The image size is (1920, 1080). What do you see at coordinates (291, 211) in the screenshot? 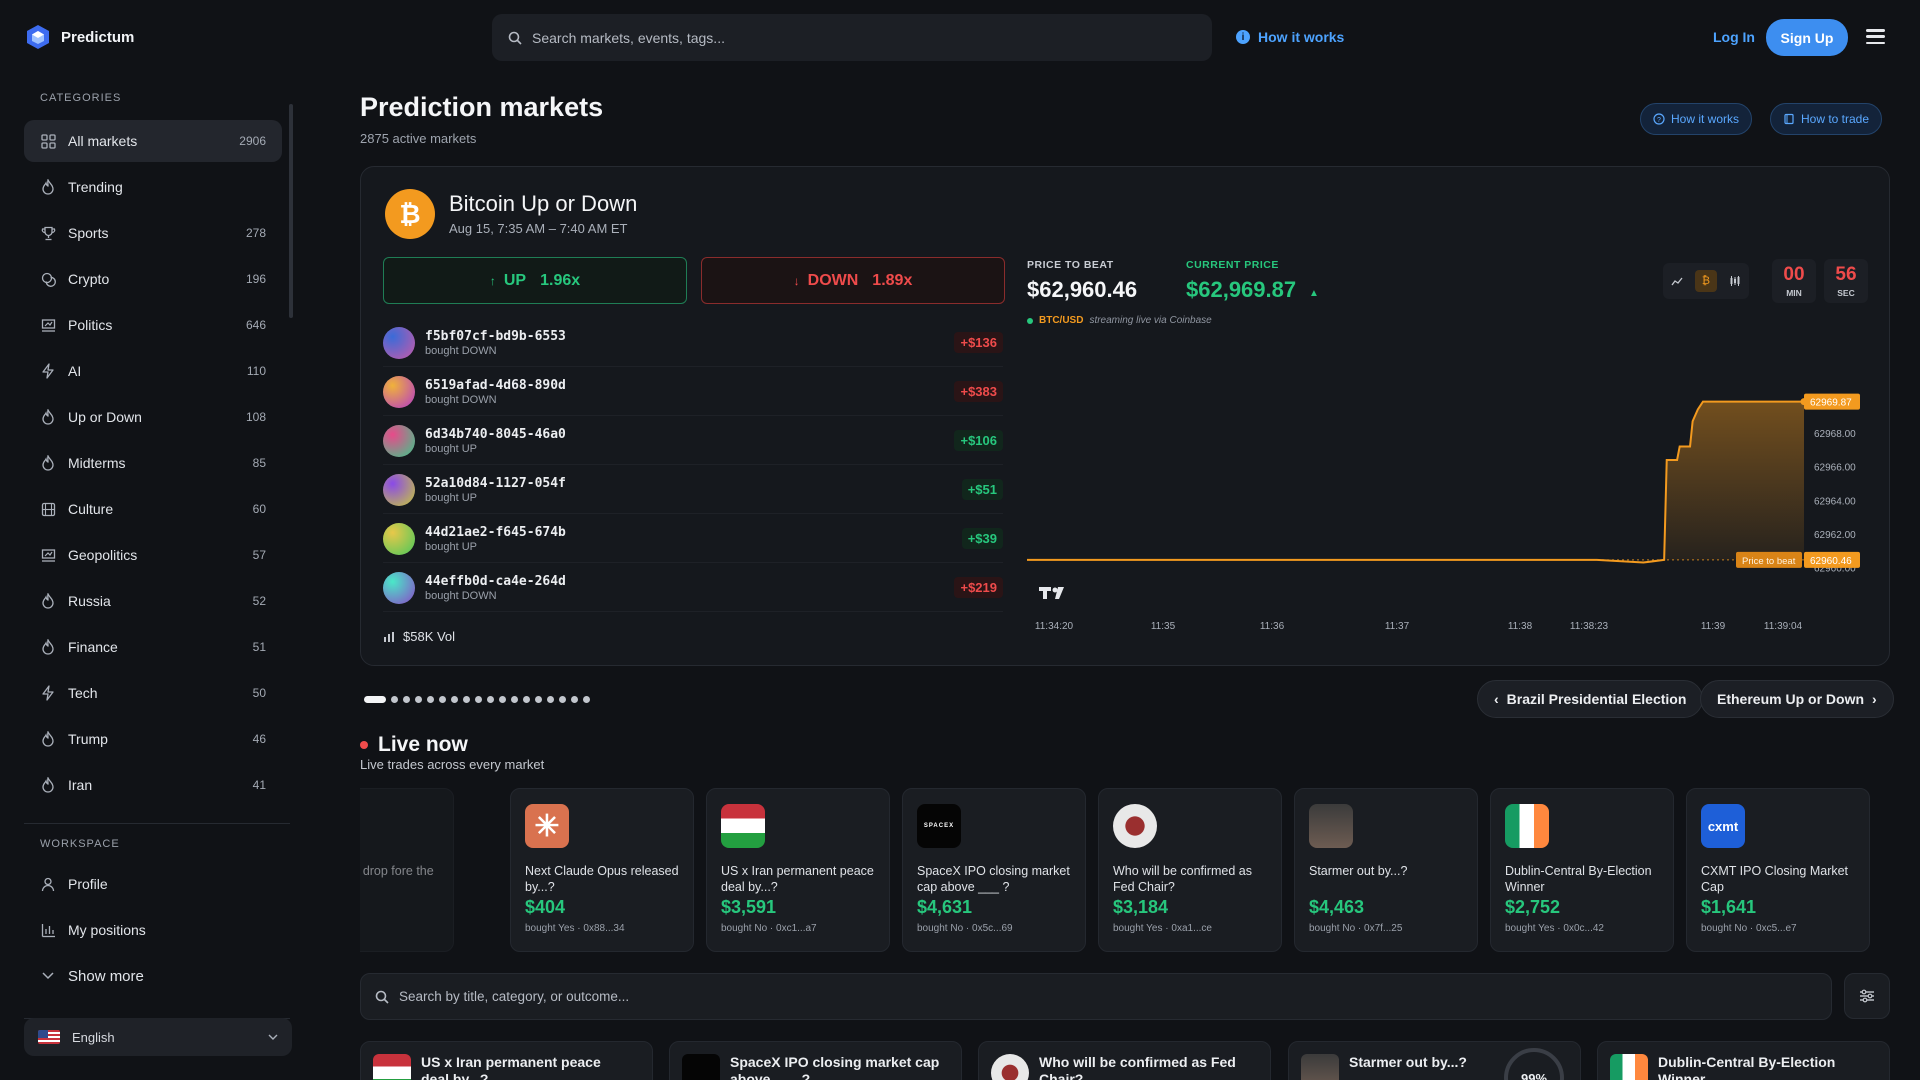
I see `sidebar-scrollbar` at bounding box center [291, 211].